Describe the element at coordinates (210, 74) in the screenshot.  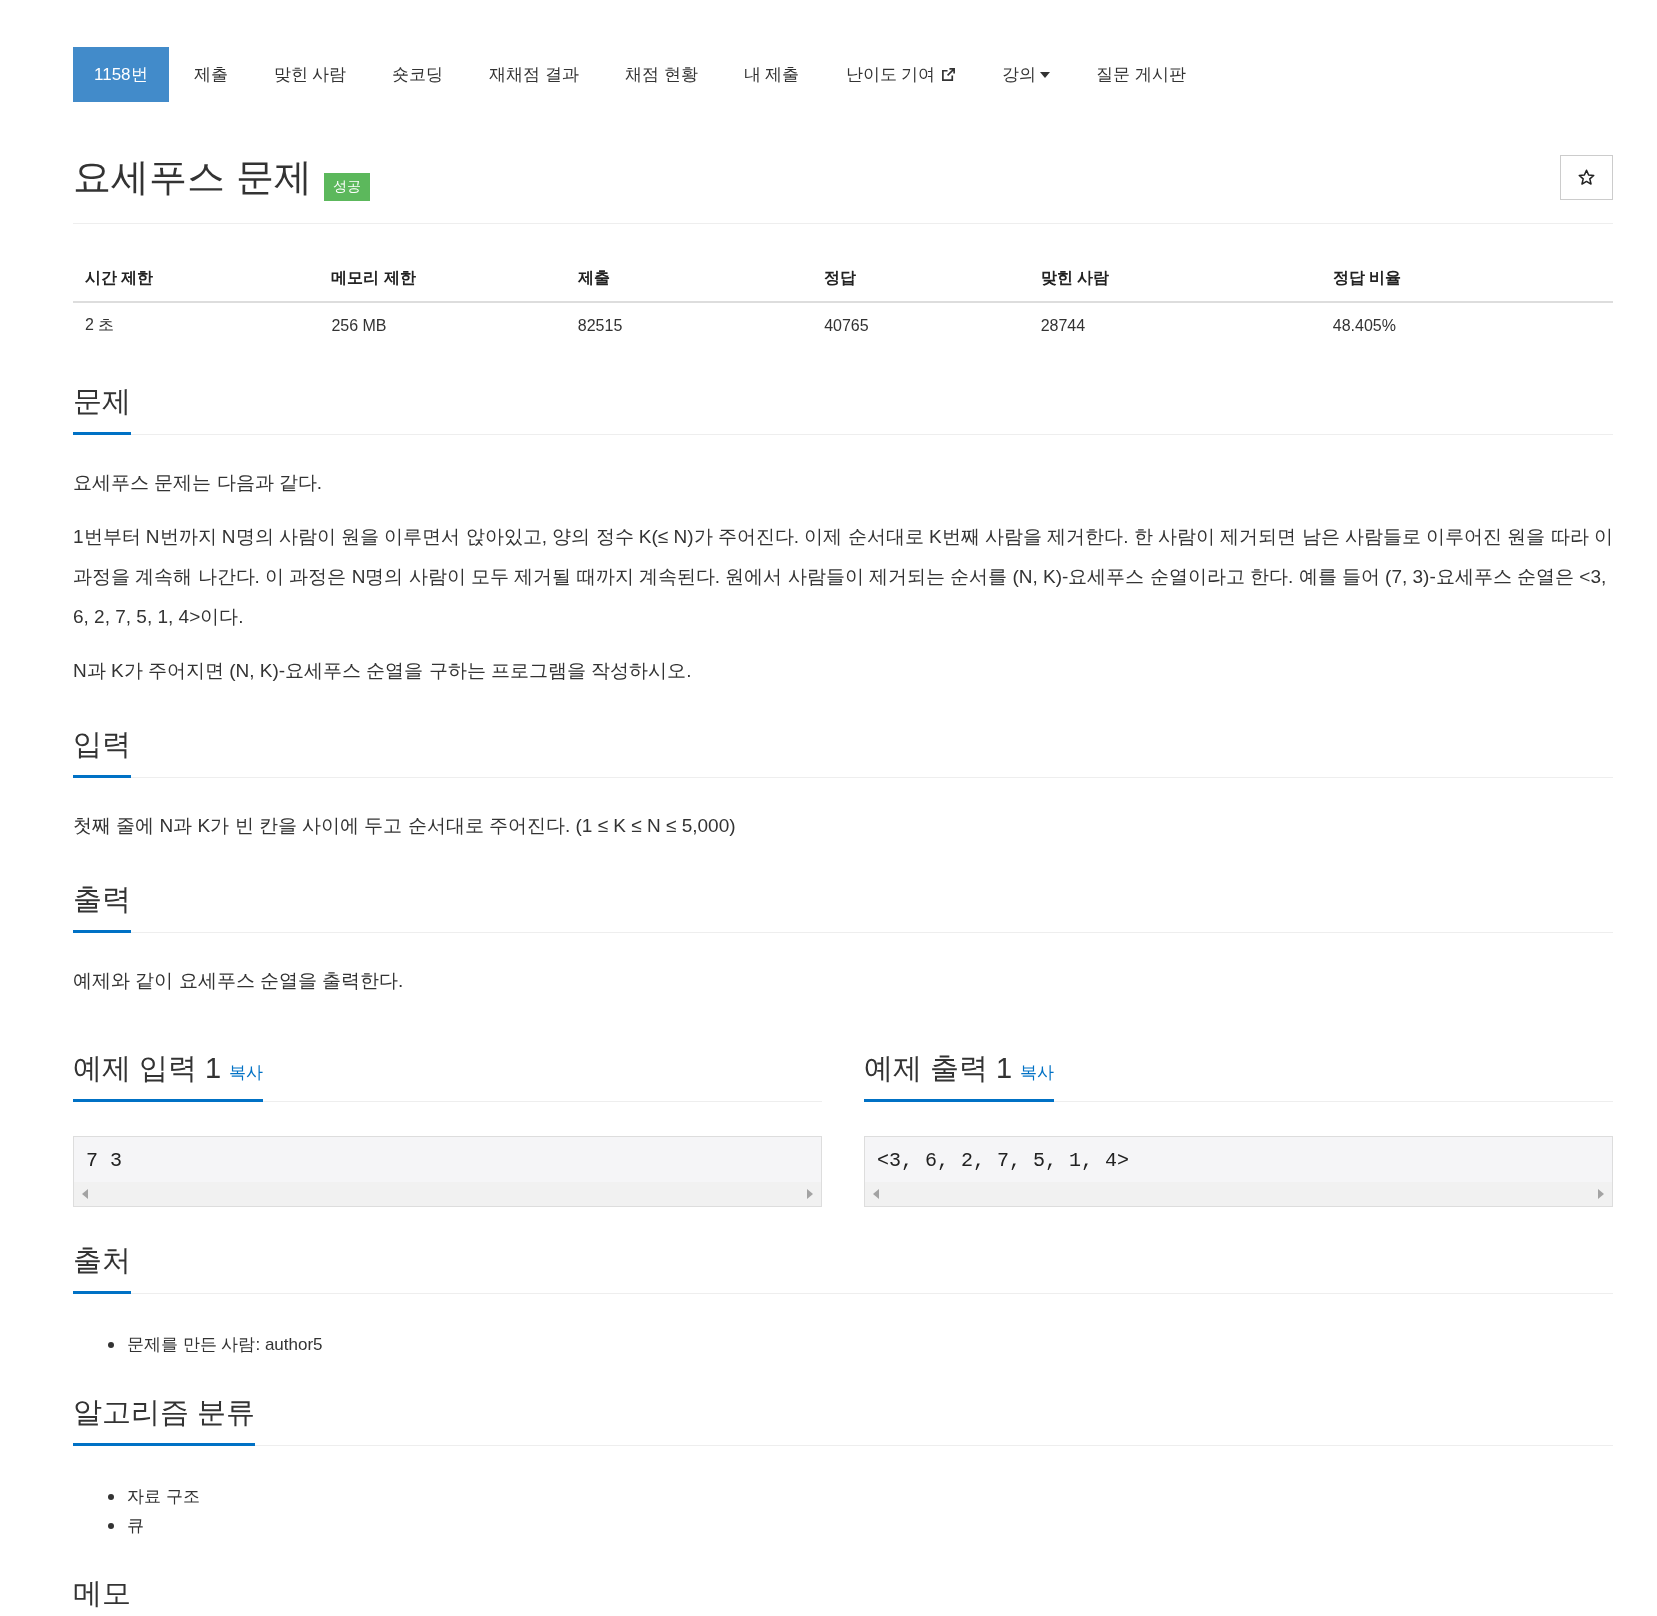
I see `nav-tab: 제출` at that location.